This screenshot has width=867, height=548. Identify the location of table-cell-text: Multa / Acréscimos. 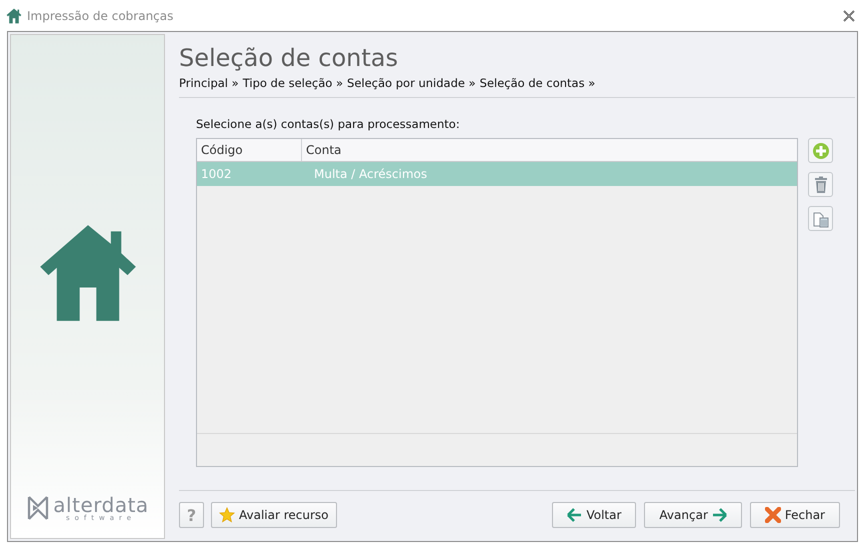
(370, 174).